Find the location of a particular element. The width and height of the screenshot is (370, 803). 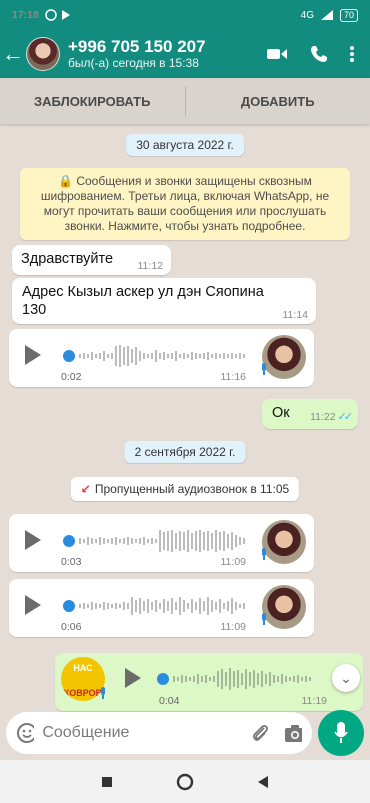

read-receipt-icon: ✓✓ is located at coordinates (345, 417).